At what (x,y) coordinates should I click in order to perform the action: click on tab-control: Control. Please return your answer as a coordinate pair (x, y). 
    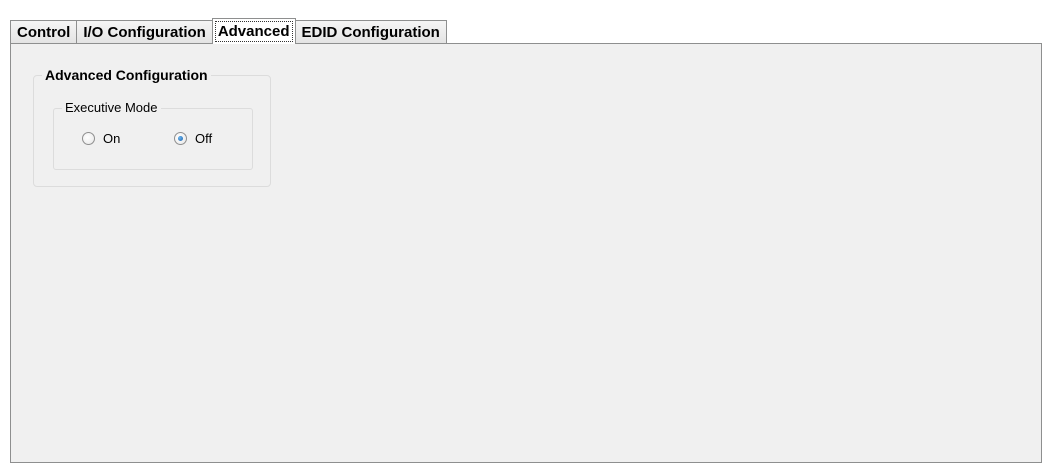
    Looking at the image, I should click on (44, 32).